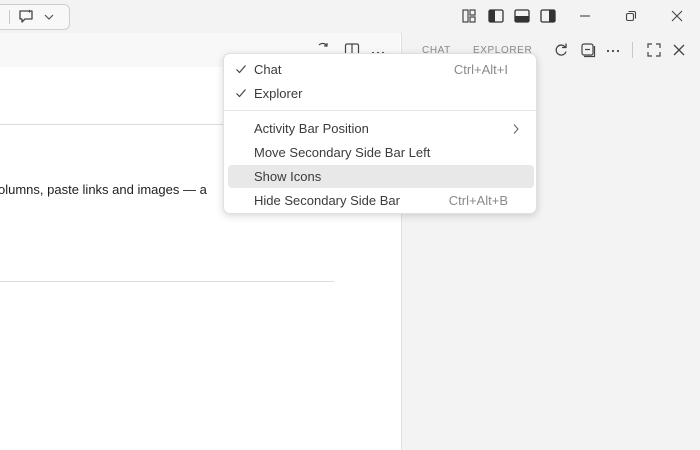  What do you see at coordinates (480, 69) in the screenshot?
I see `shortcut-label: Ctrl+Alt+I` at bounding box center [480, 69].